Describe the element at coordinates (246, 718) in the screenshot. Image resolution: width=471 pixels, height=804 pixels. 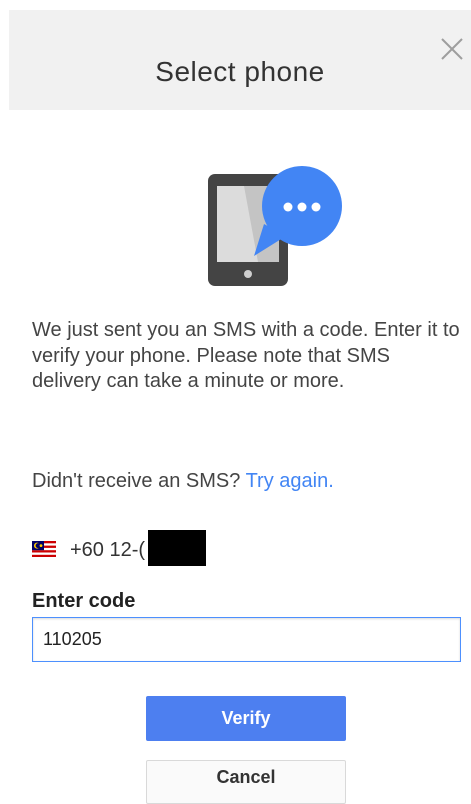
I see `verify-button: Verify` at that location.